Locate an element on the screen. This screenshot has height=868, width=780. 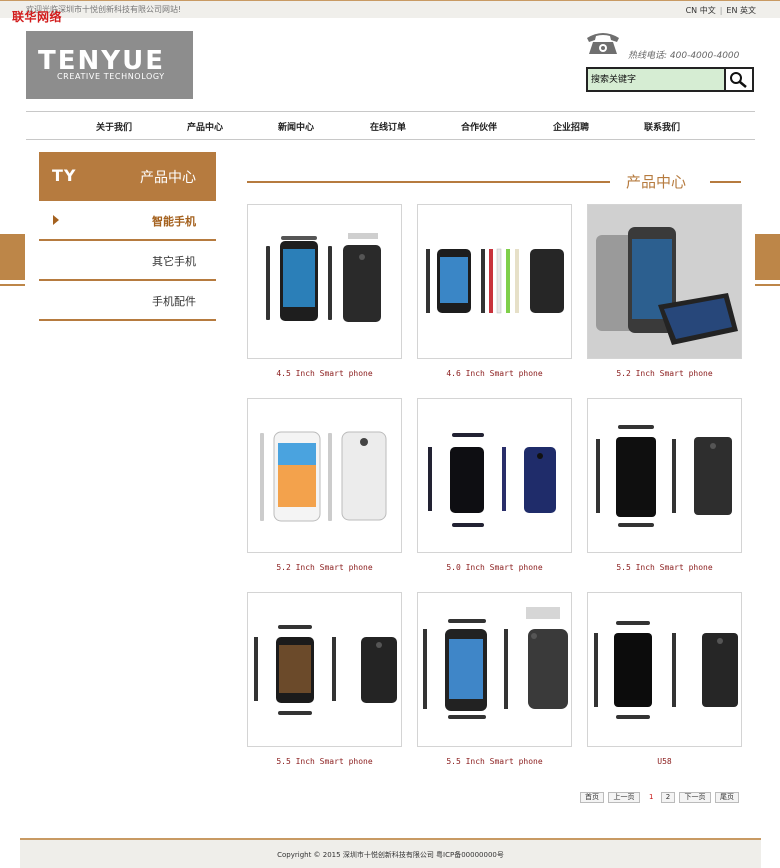
nav-item-online-order: 在线订单 is located at coordinates (388, 126).